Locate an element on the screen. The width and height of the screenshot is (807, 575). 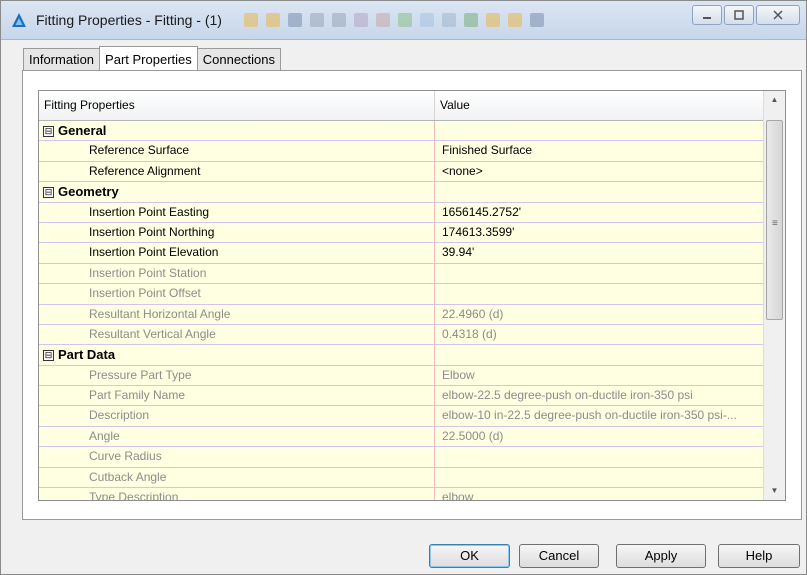
tab-information: Information is located at coordinates (62, 59).